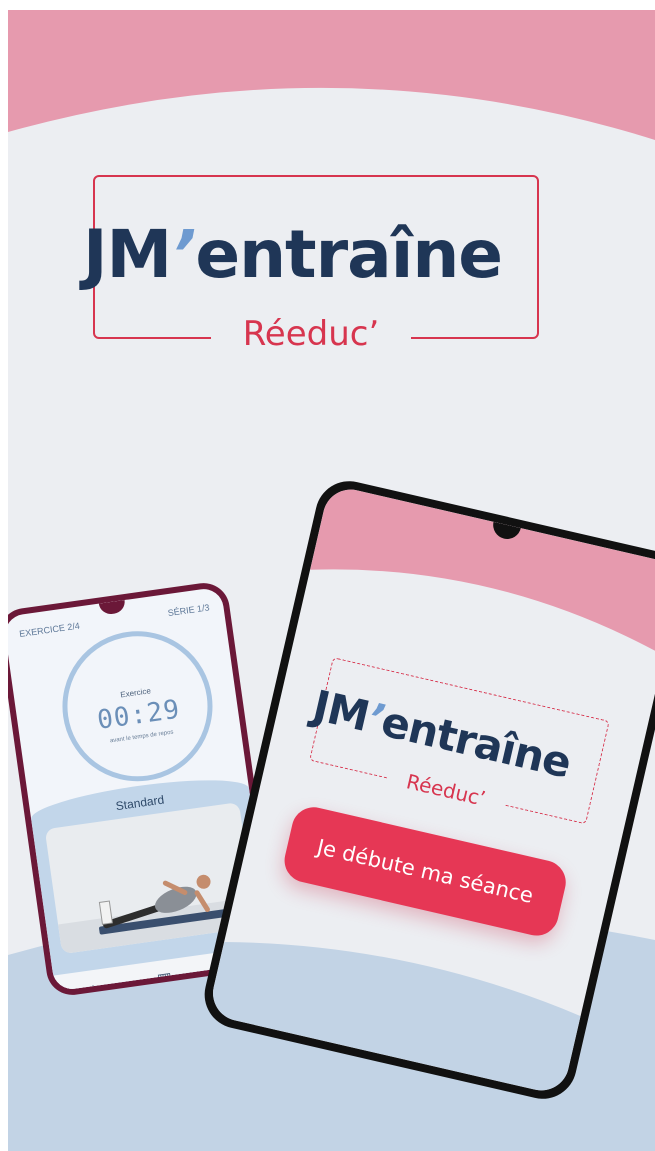  What do you see at coordinates (183, 254) in the screenshot?
I see `logo-apostrophe: ’` at bounding box center [183, 254].